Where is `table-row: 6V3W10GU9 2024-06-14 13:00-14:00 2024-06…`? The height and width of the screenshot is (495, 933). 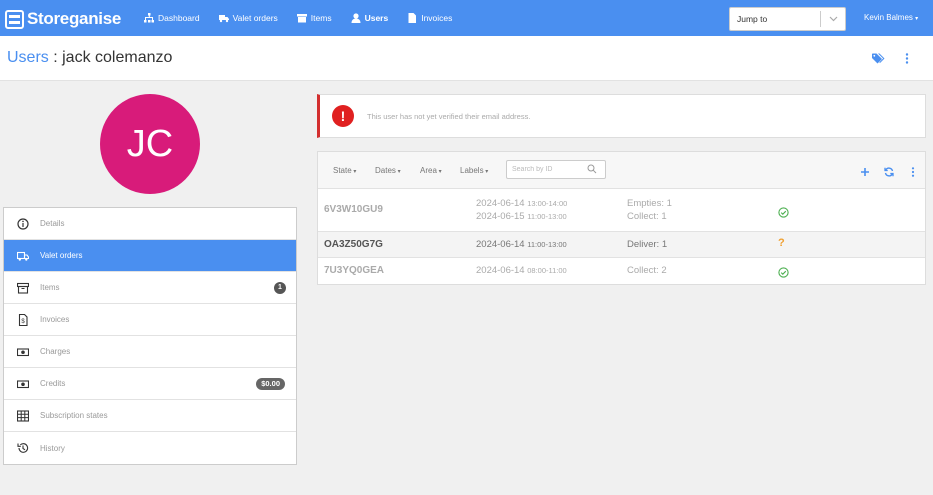
table-row: 6V3W10GU9 2024-06-14 13:00-14:00 2024-06… is located at coordinates (621, 210).